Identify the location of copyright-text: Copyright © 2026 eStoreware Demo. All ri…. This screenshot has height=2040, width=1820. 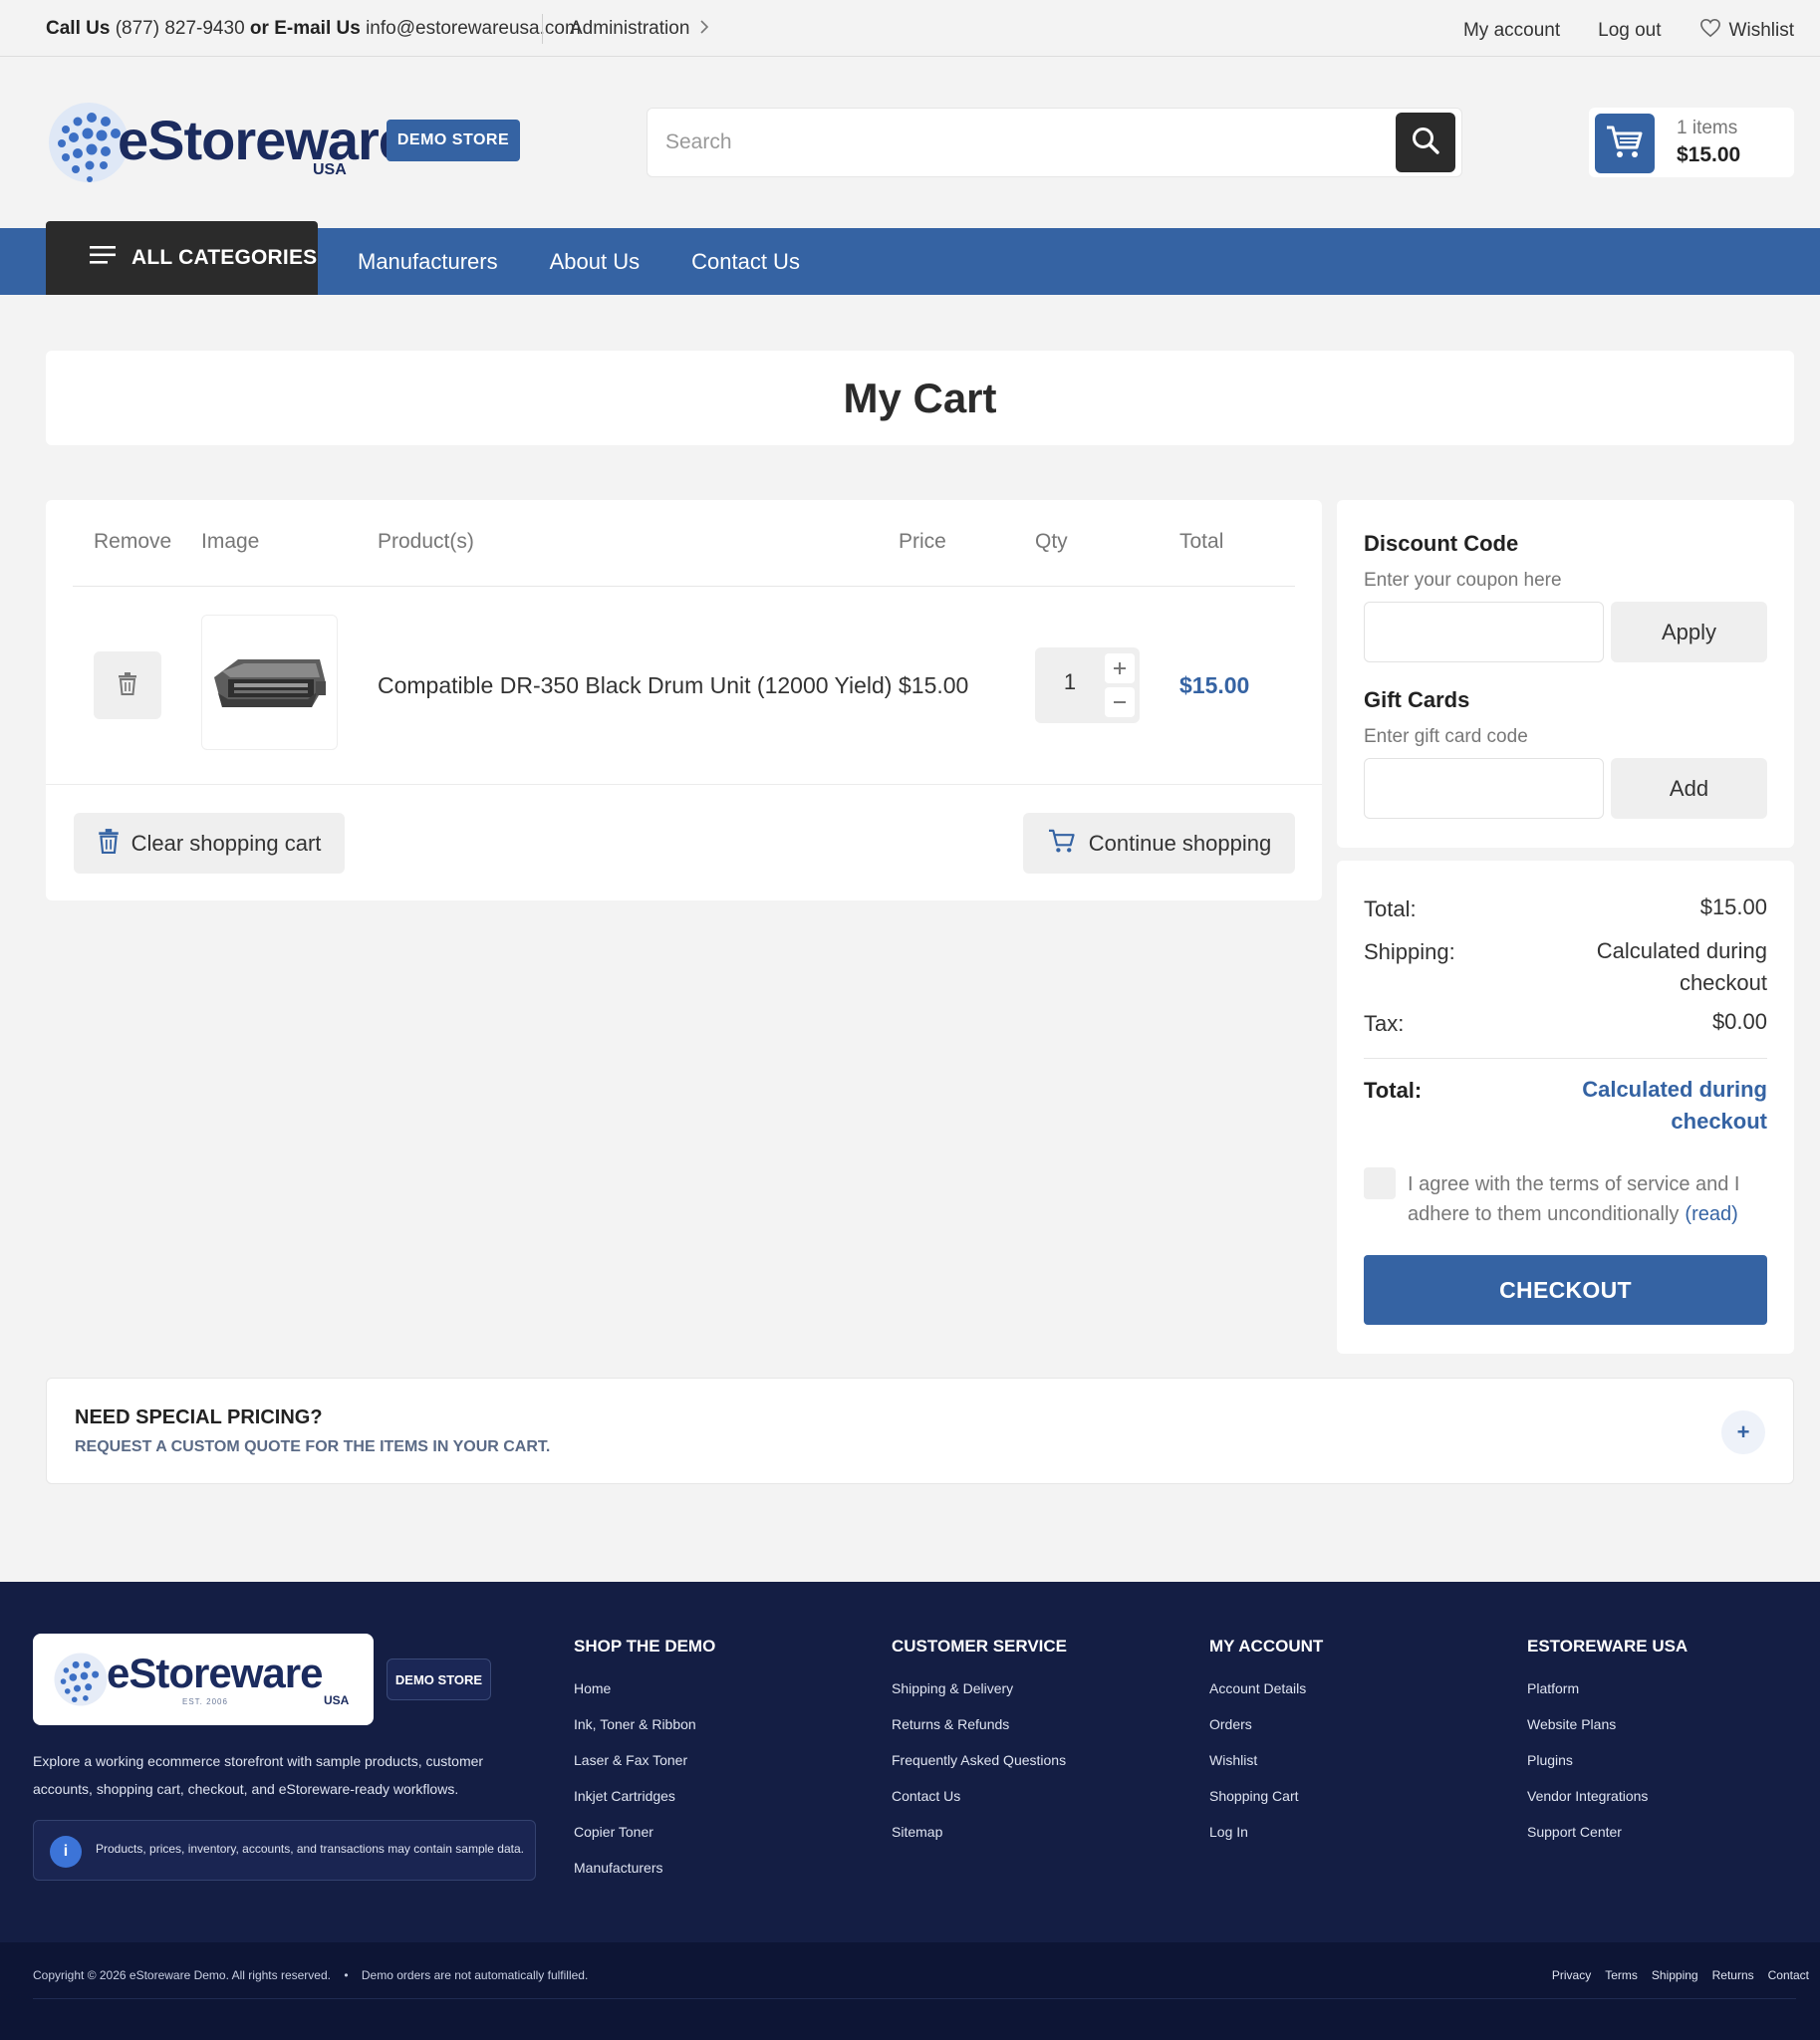
(182, 1975).